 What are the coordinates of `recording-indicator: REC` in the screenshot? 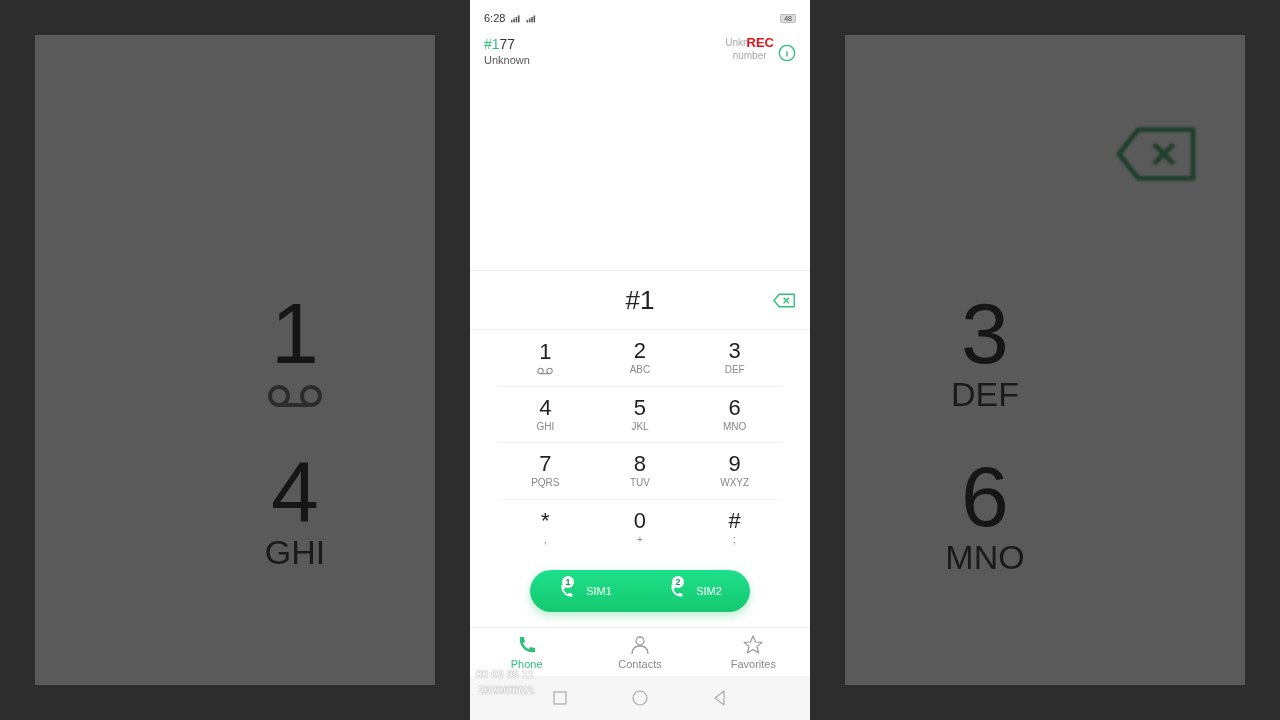 It's located at (760, 42).